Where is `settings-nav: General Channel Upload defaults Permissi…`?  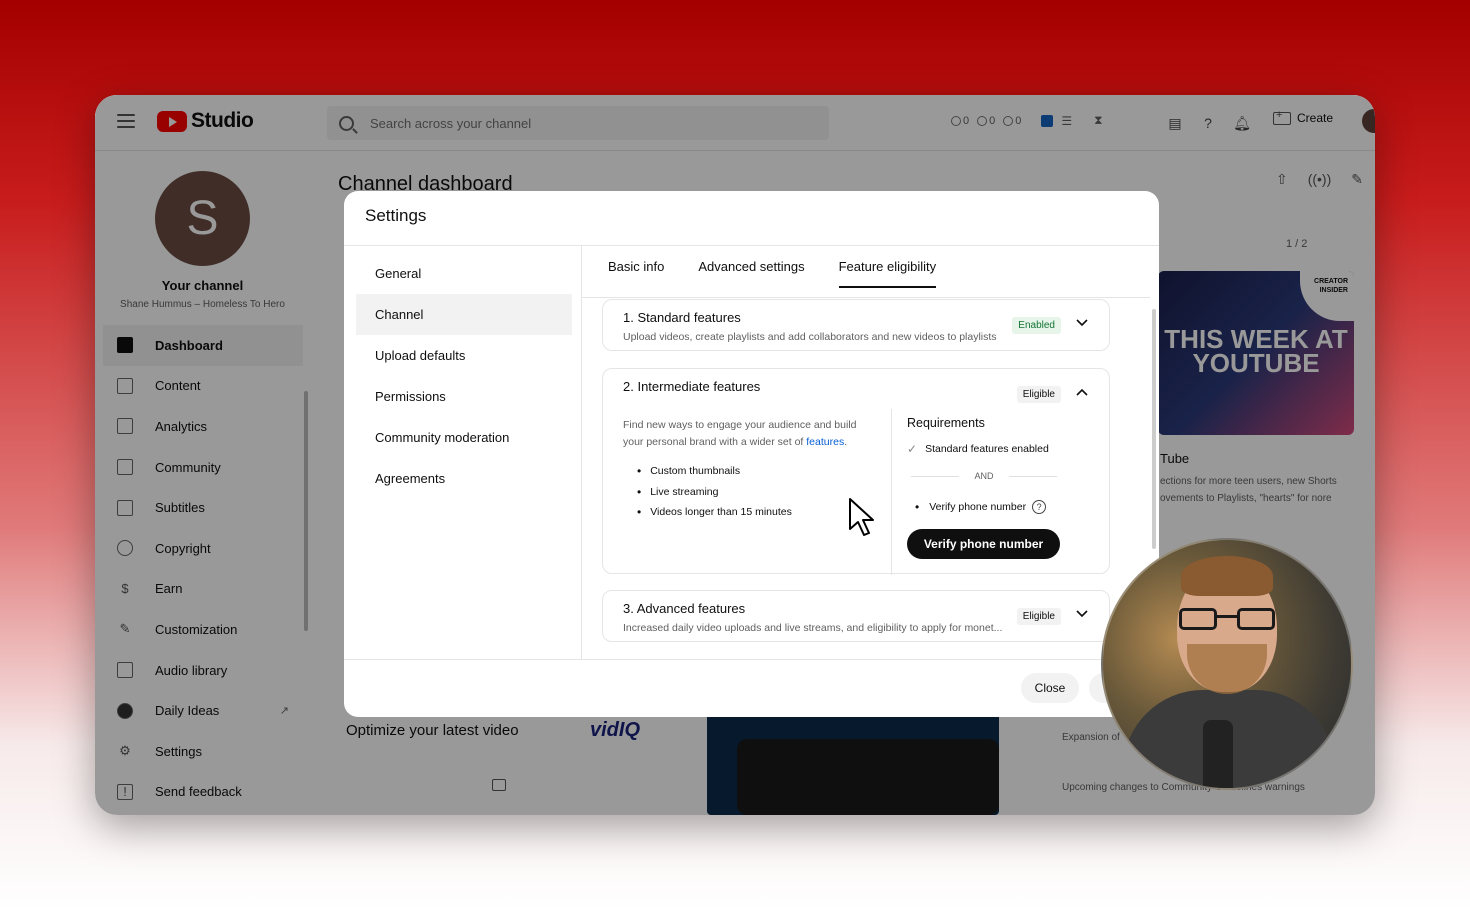 settings-nav: General Channel Upload defaults Permissi… is located at coordinates (464, 376).